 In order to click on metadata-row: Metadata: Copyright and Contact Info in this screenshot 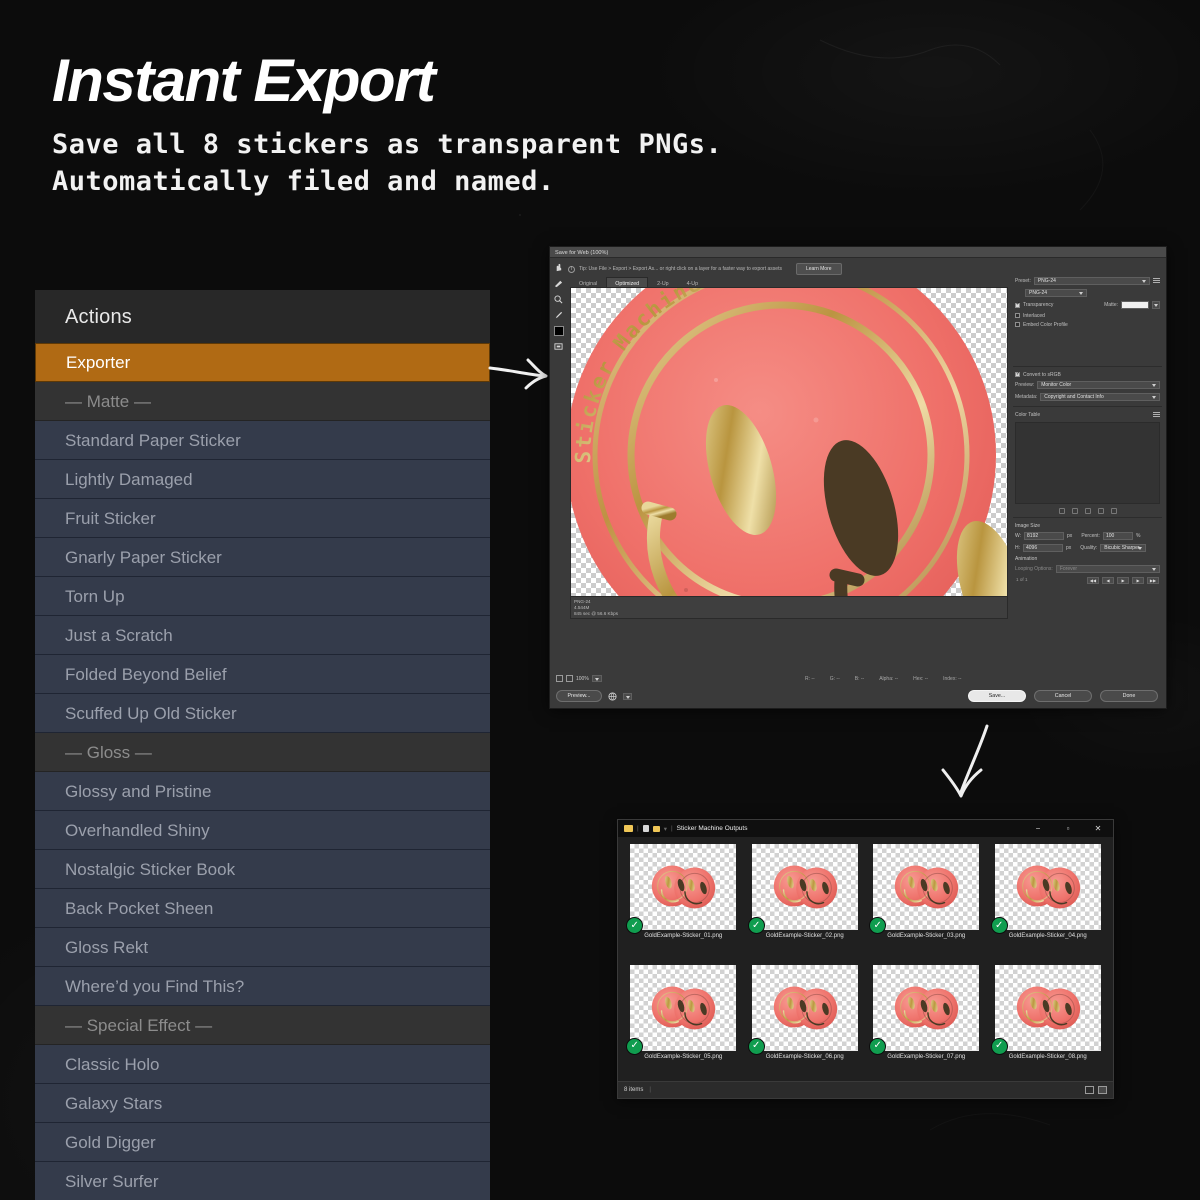, I will do `click(1087, 397)`.